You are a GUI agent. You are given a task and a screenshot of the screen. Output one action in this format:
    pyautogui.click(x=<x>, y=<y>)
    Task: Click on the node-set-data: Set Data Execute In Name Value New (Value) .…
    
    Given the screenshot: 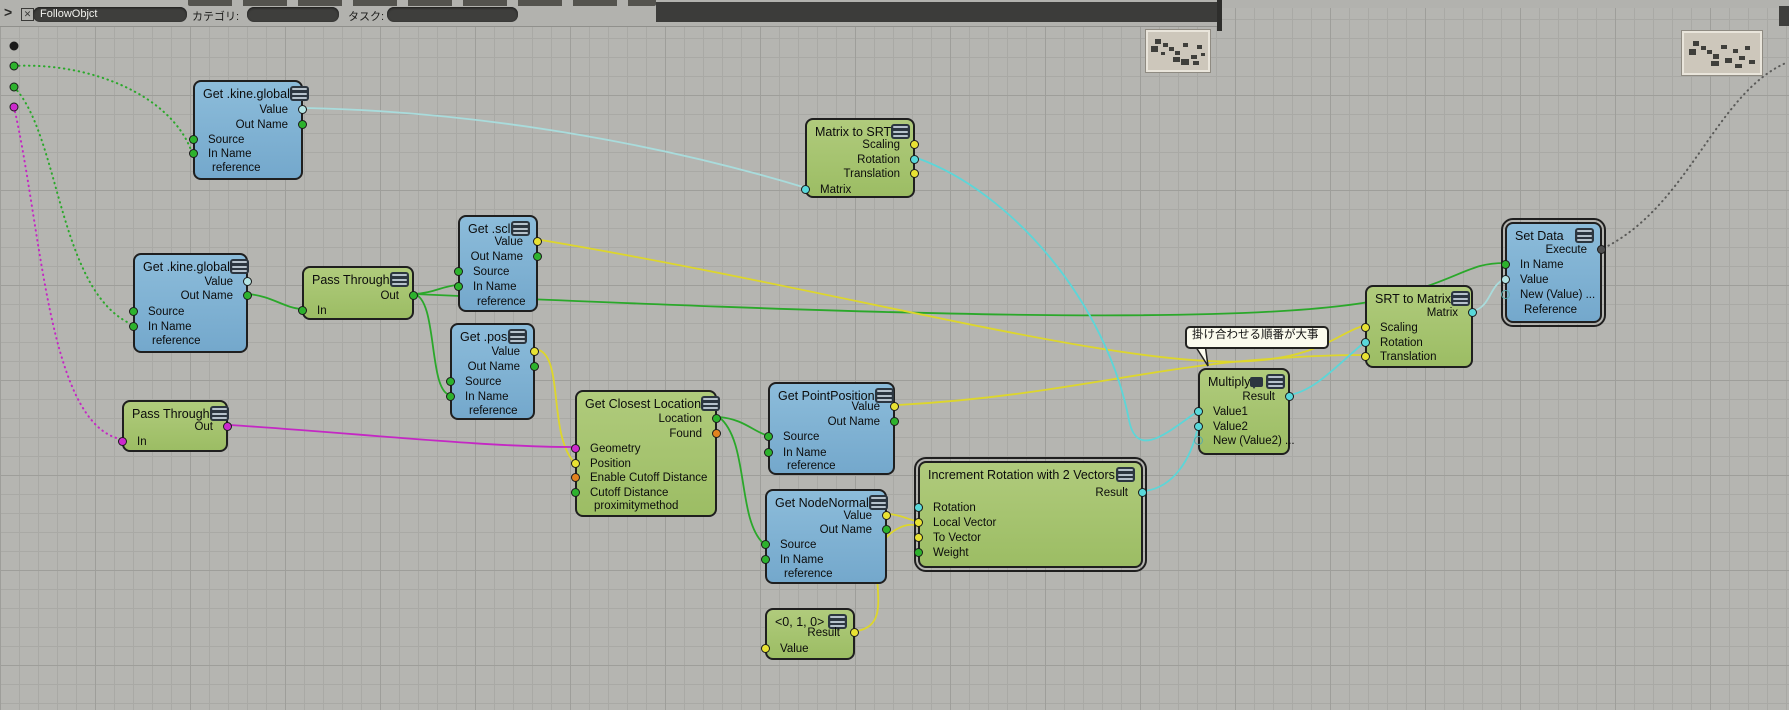 What is the action you would take?
    pyautogui.click(x=1553, y=272)
    